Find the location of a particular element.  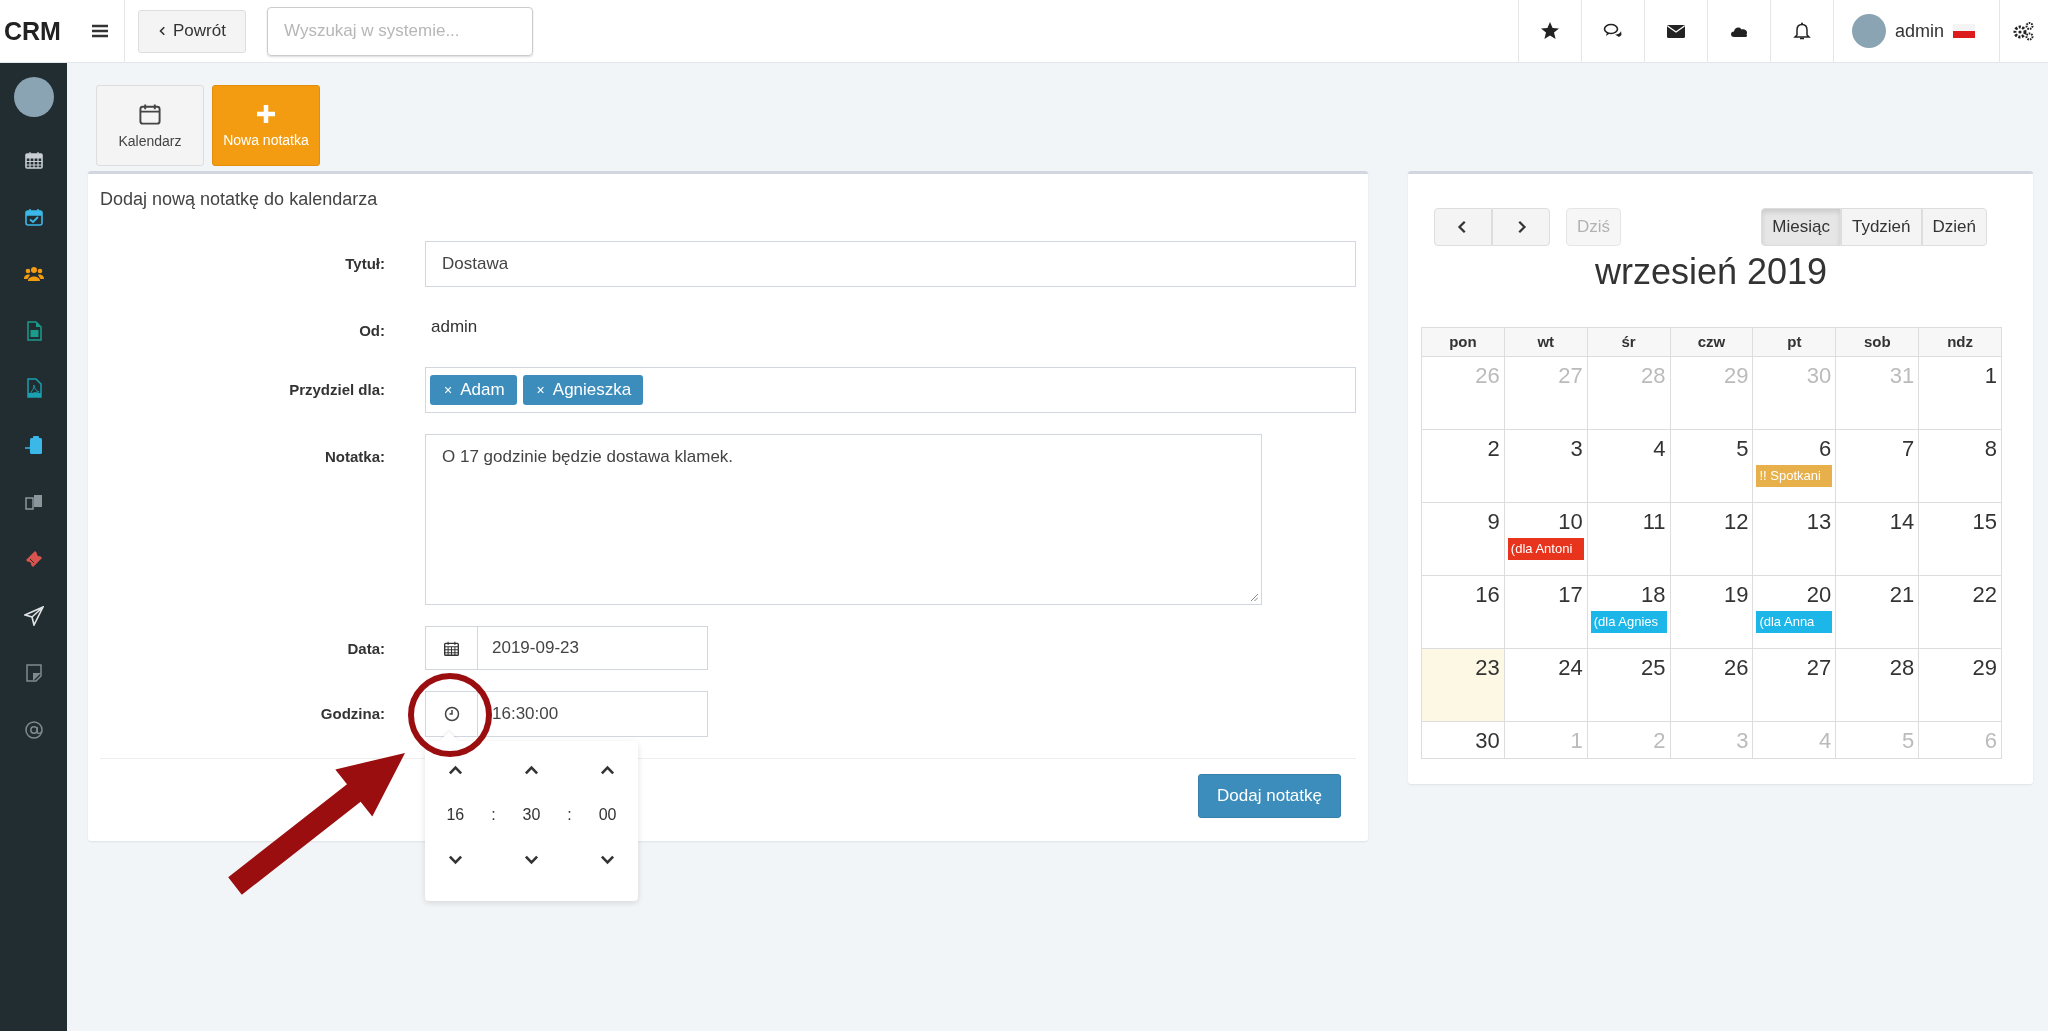

day-number: 10 is located at coordinates (1572, 519).